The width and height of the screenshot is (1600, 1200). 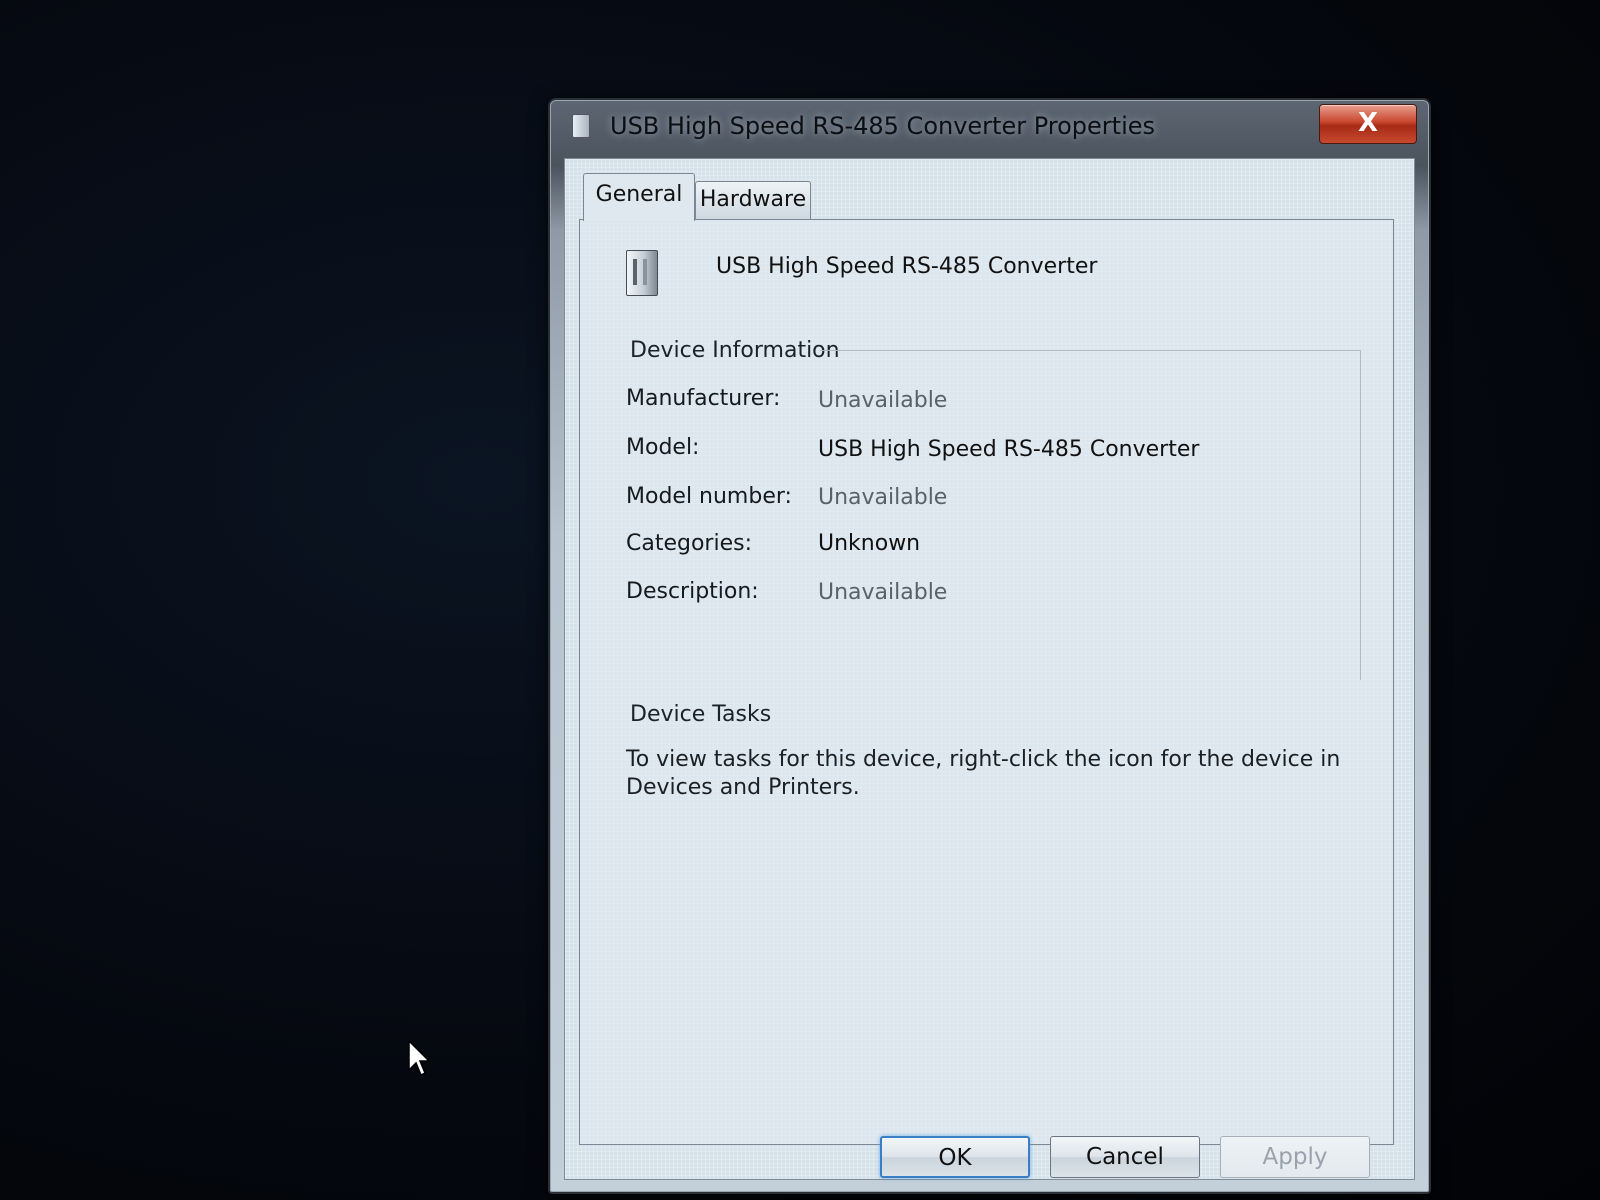 I want to click on device-information-heading: Device Information, so click(x=735, y=350).